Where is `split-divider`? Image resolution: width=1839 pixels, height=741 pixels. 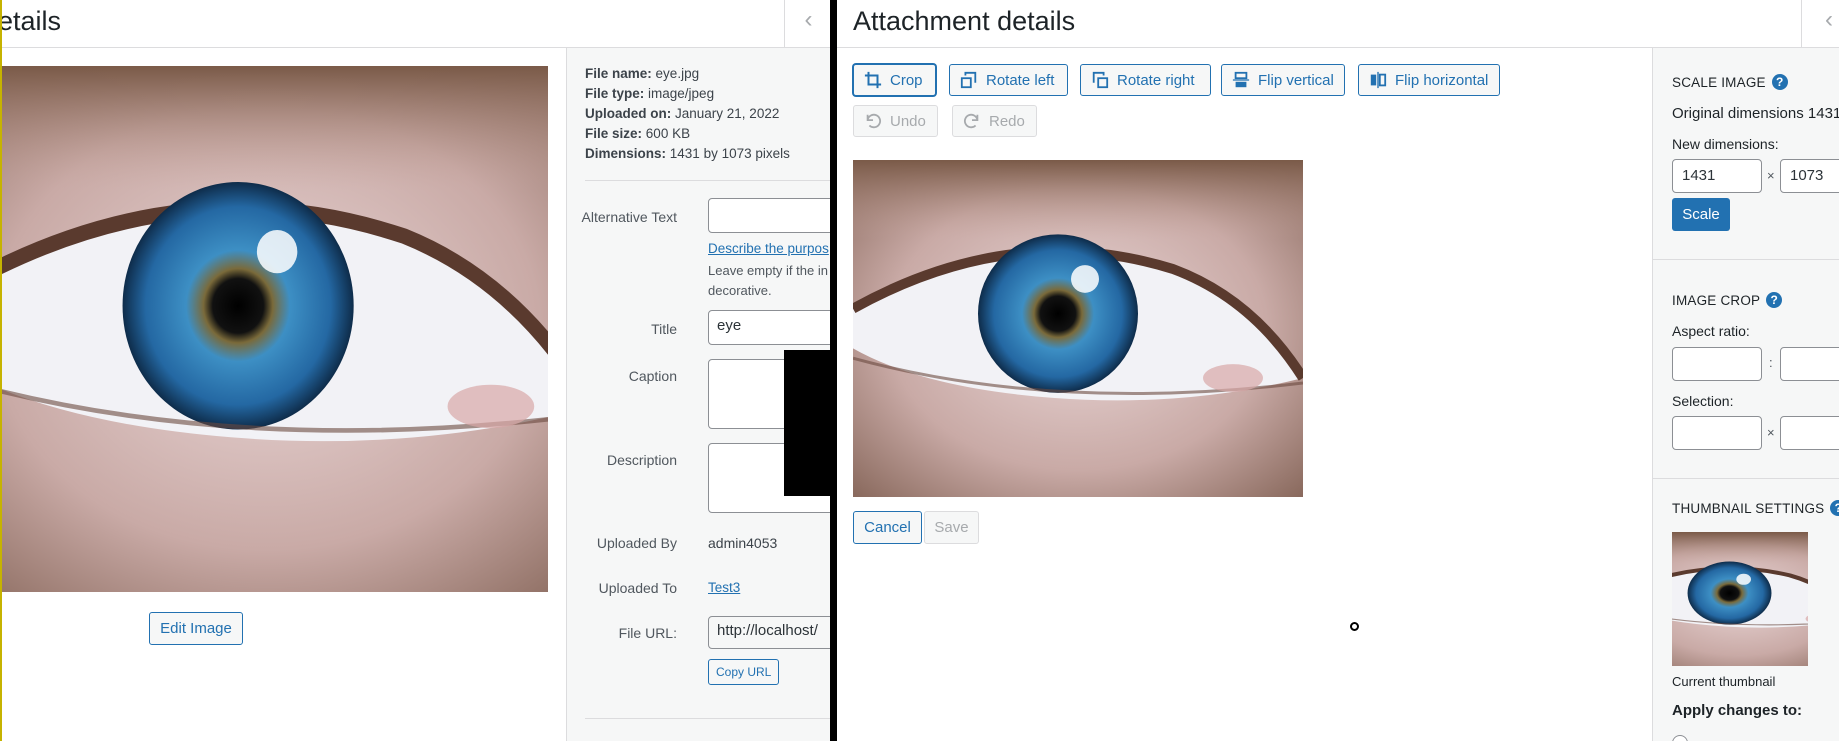 split-divider is located at coordinates (833, 370).